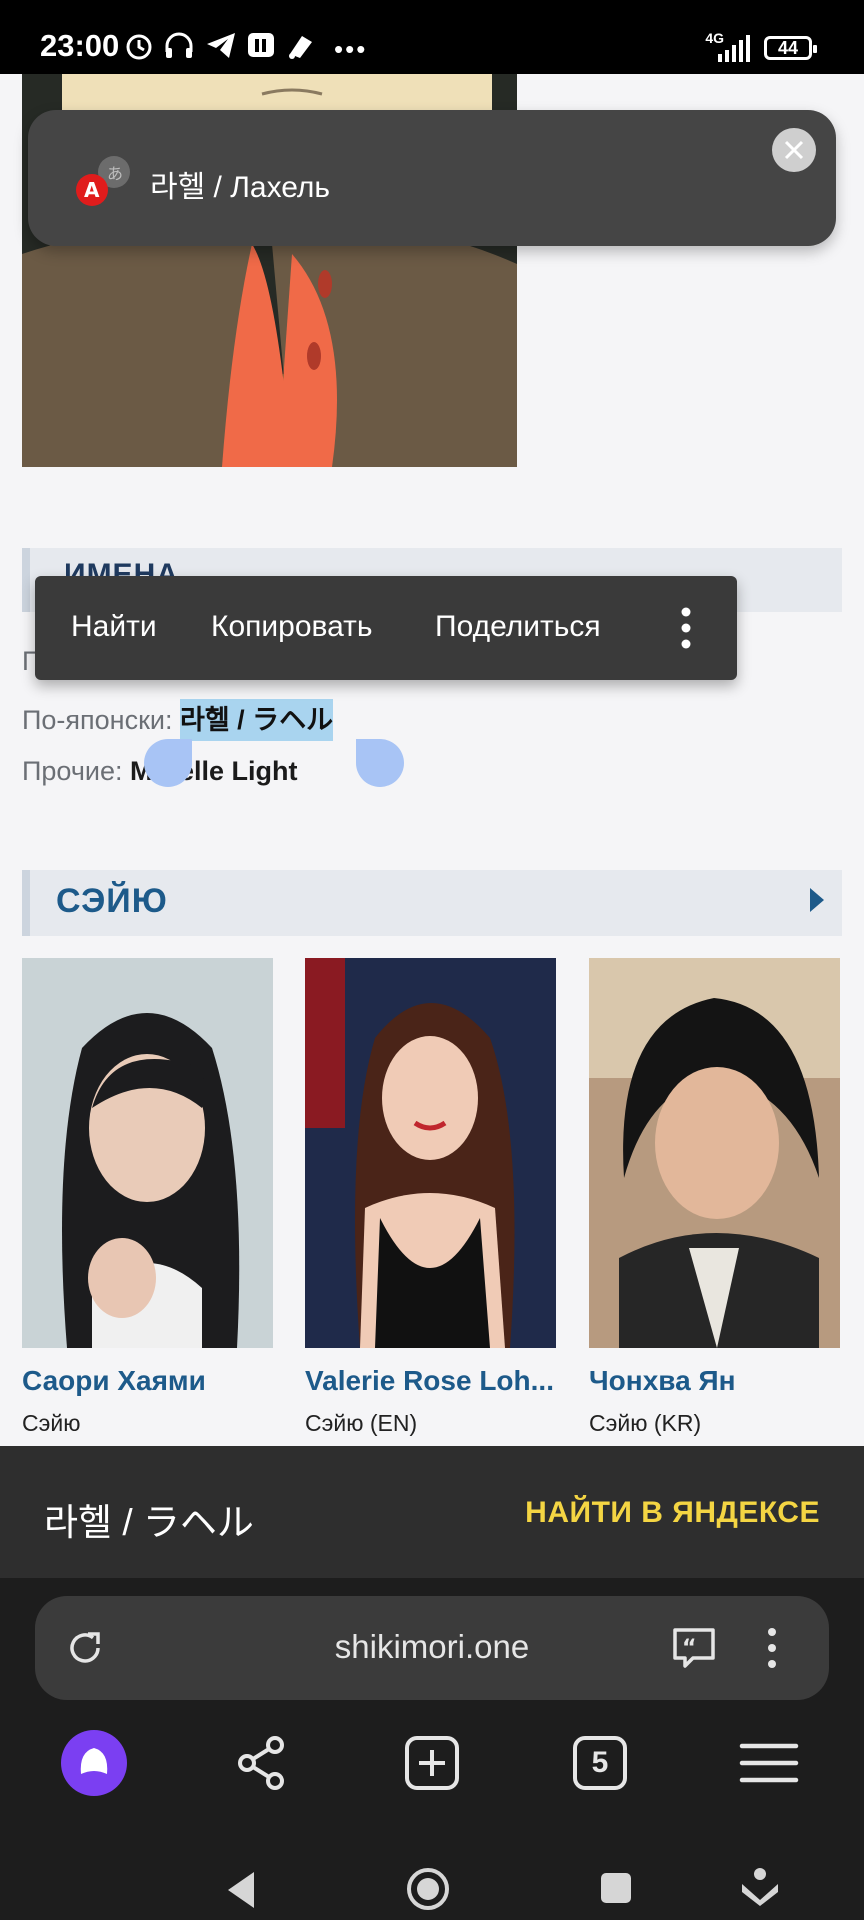 The height and width of the screenshot is (1920, 864). What do you see at coordinates (221, 45) in the screenshot?
I see `telegram-icon` at bounding box center [221, 45].